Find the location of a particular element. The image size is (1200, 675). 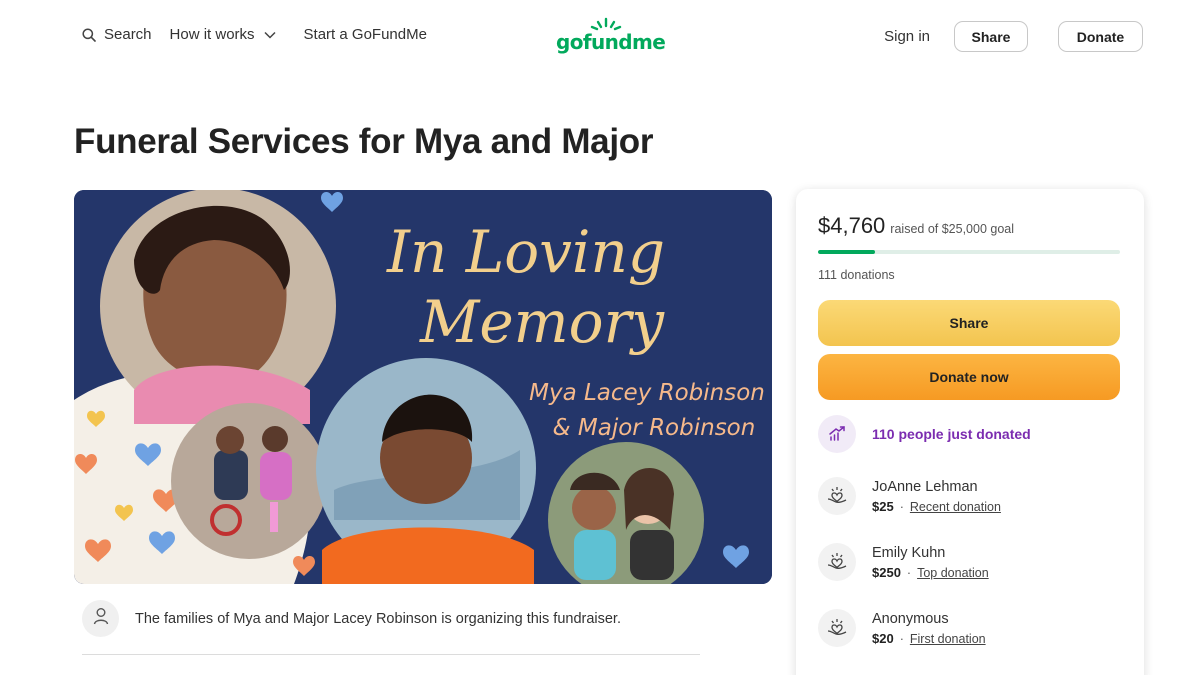

photo-kids-circle is located at coordinates (249, 481).